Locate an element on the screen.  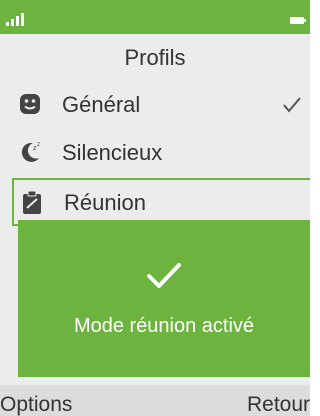
back-softkey: Retour is located at coordinates (278, 400).